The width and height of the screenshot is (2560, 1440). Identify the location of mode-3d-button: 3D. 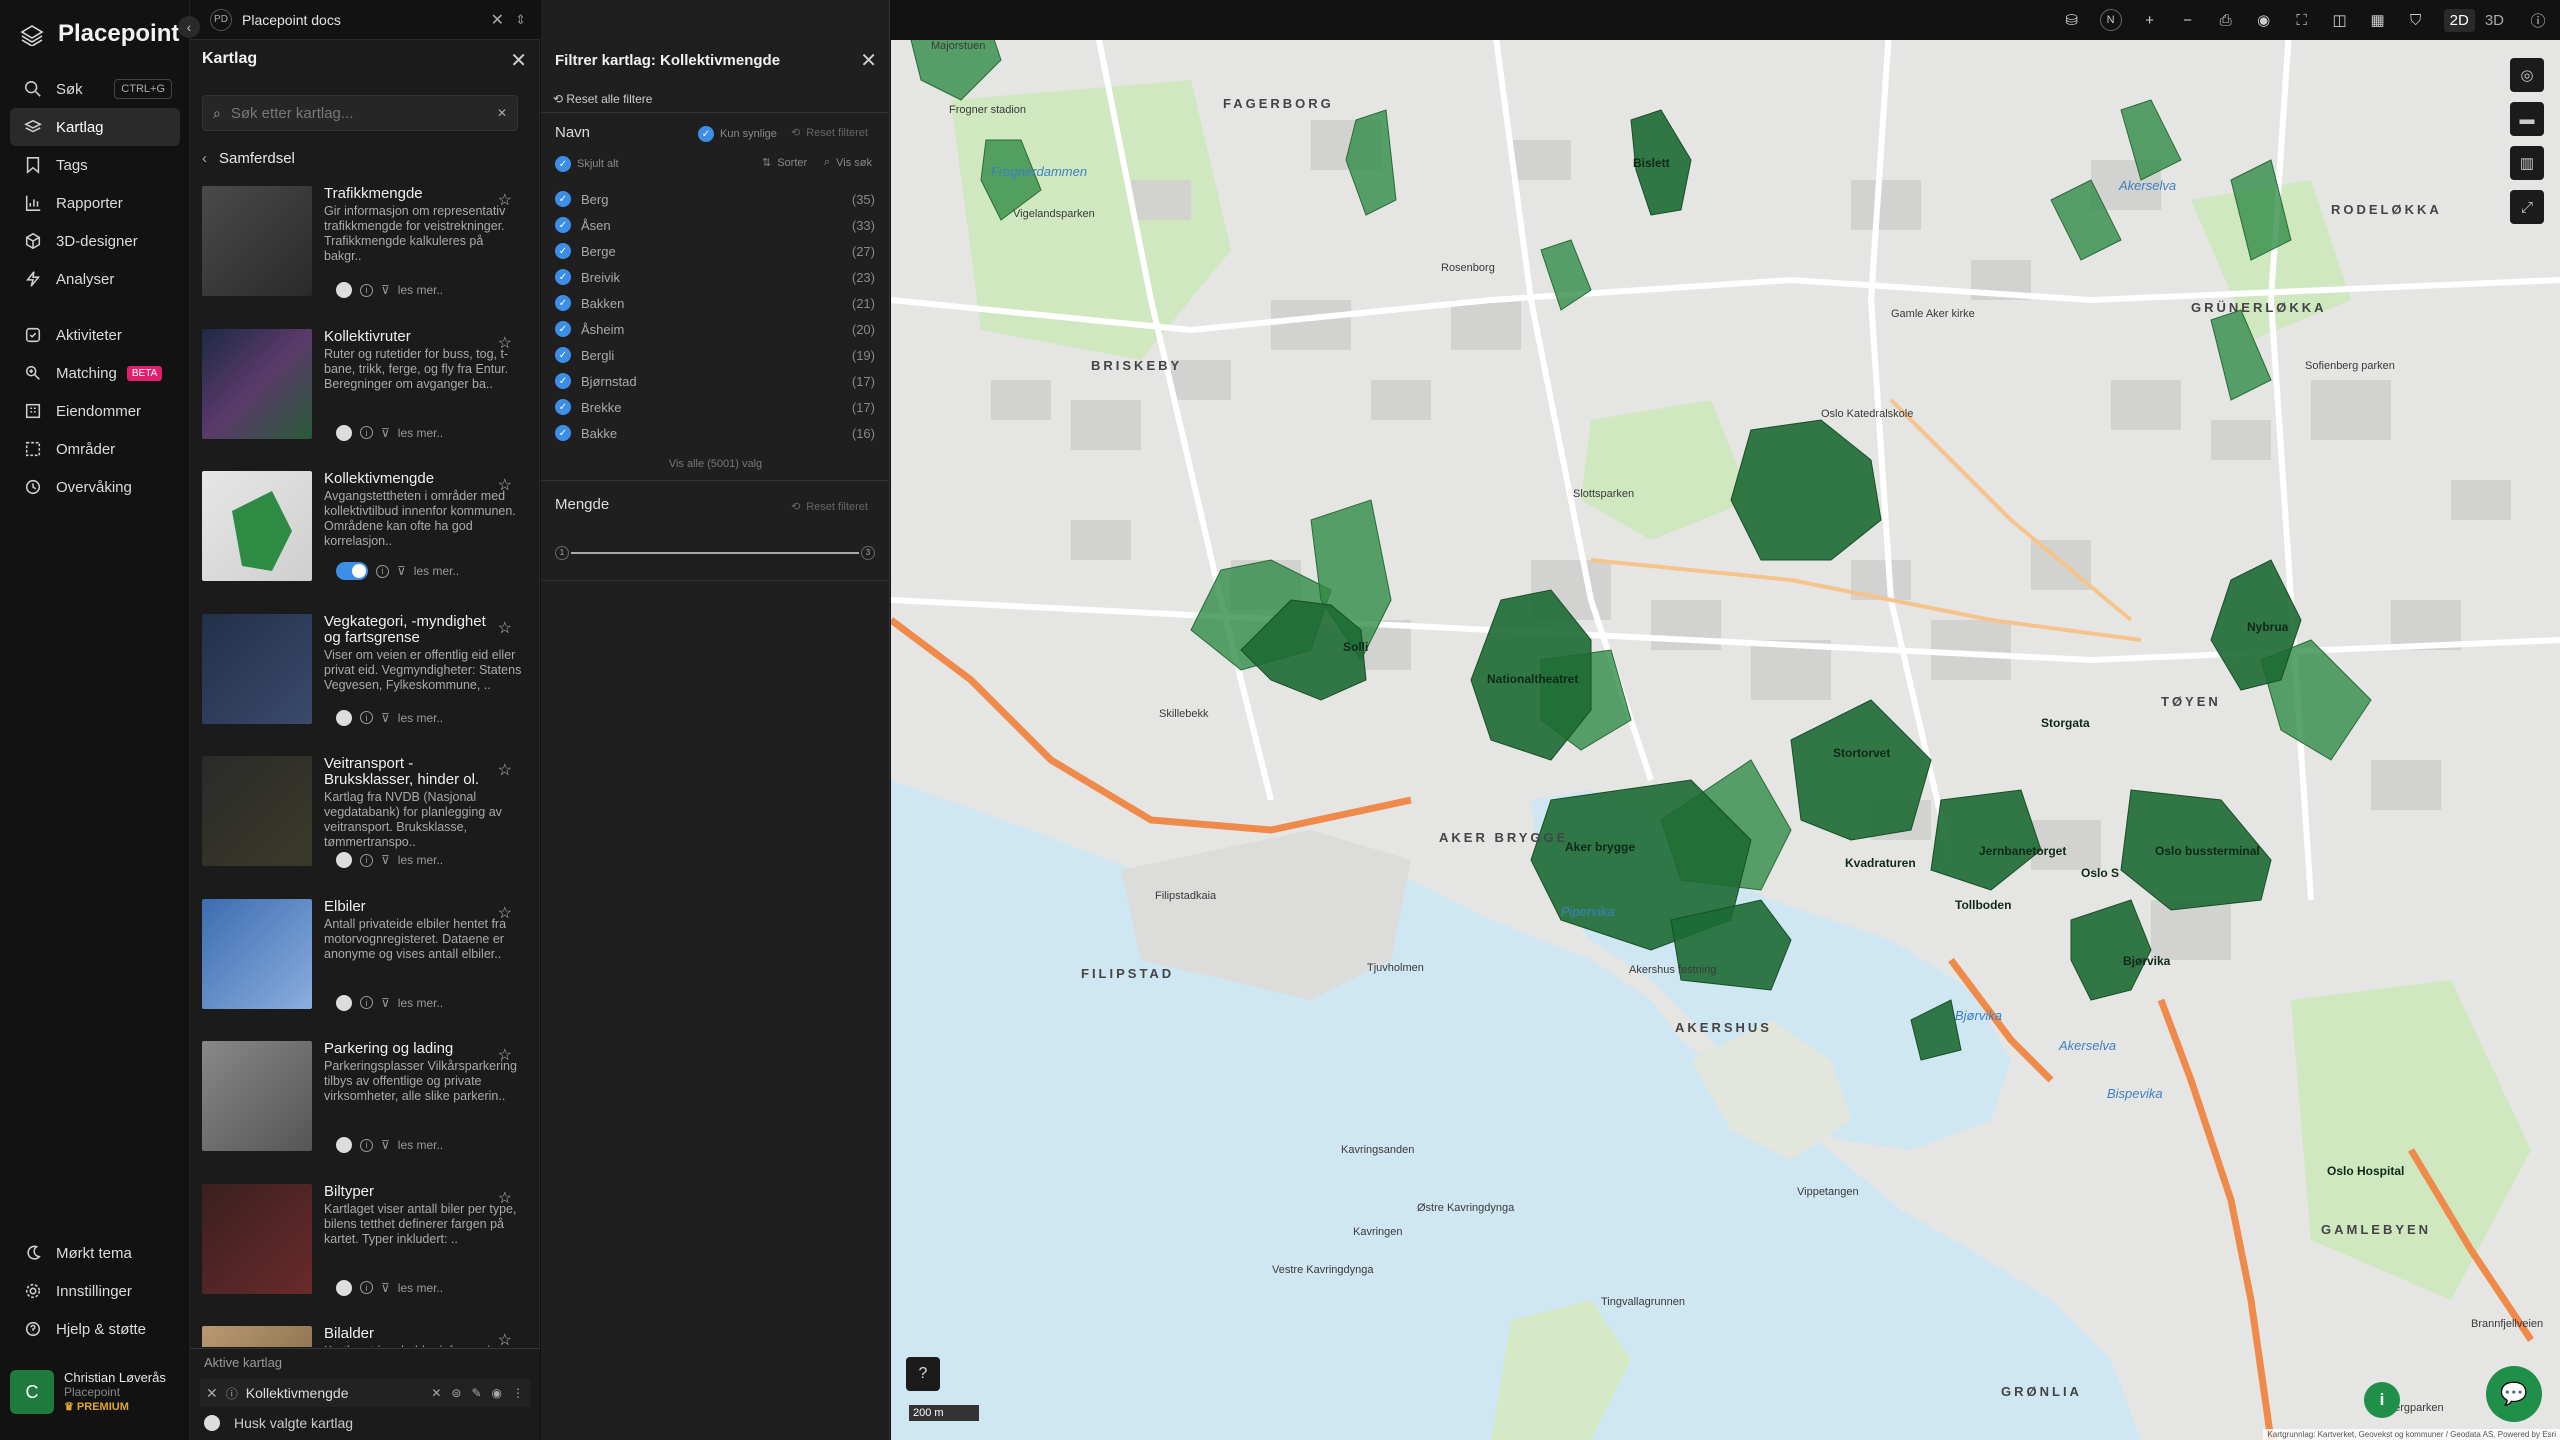
(2494, 20).